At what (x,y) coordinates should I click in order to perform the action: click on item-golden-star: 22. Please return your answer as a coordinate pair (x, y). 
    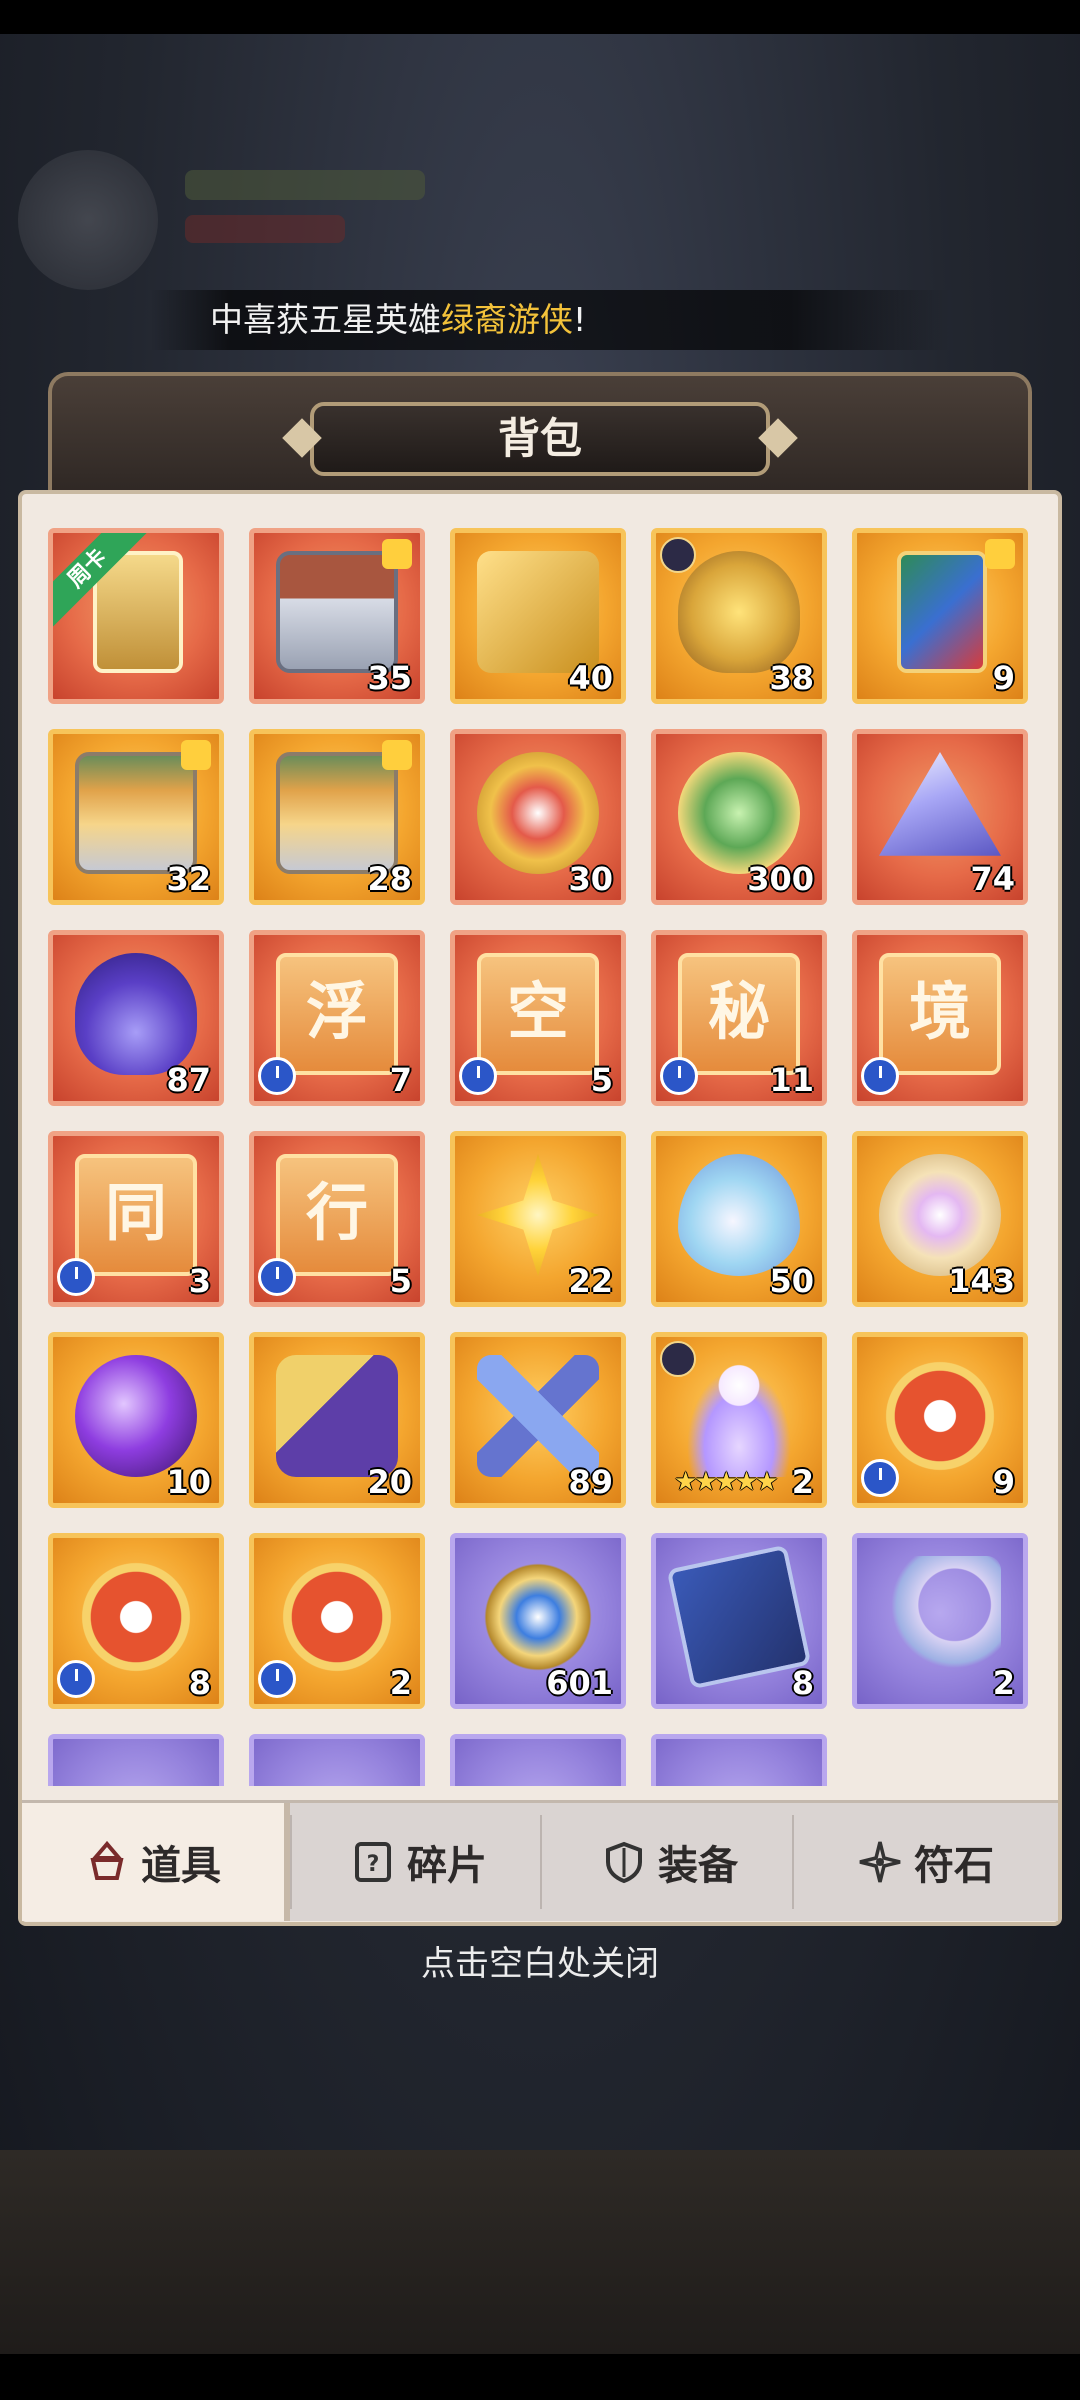
    Looking at the image, I should click on (538, 1219).